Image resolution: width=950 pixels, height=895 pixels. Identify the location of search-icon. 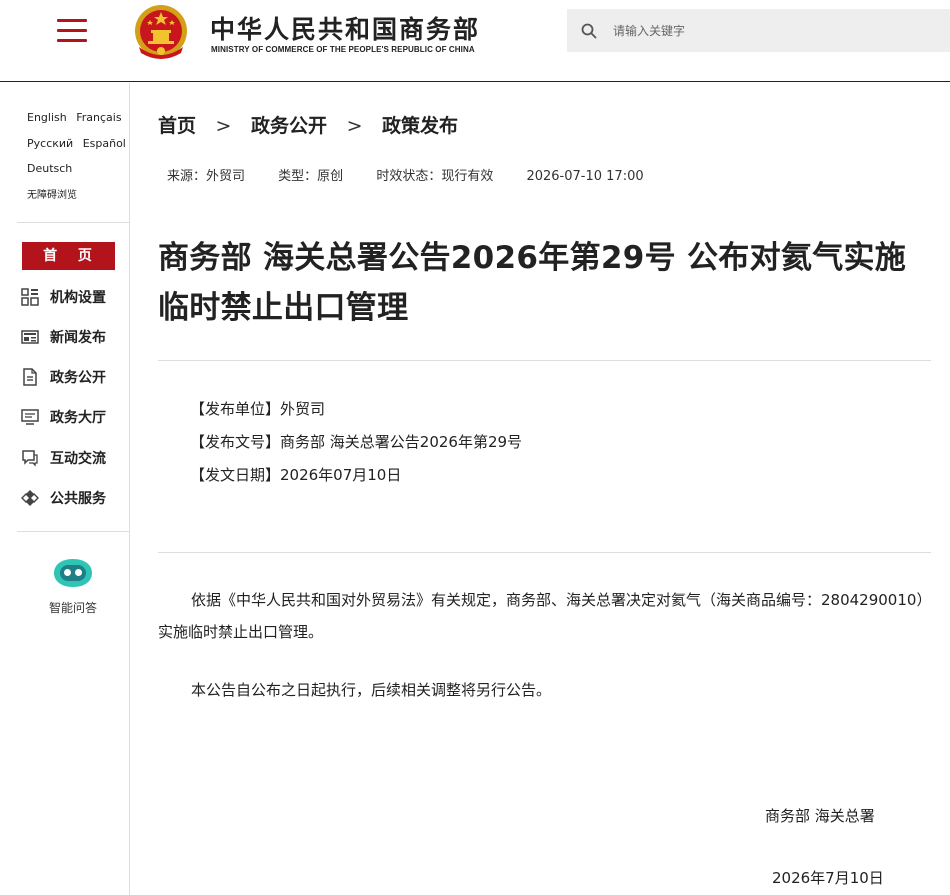
(589, 31).